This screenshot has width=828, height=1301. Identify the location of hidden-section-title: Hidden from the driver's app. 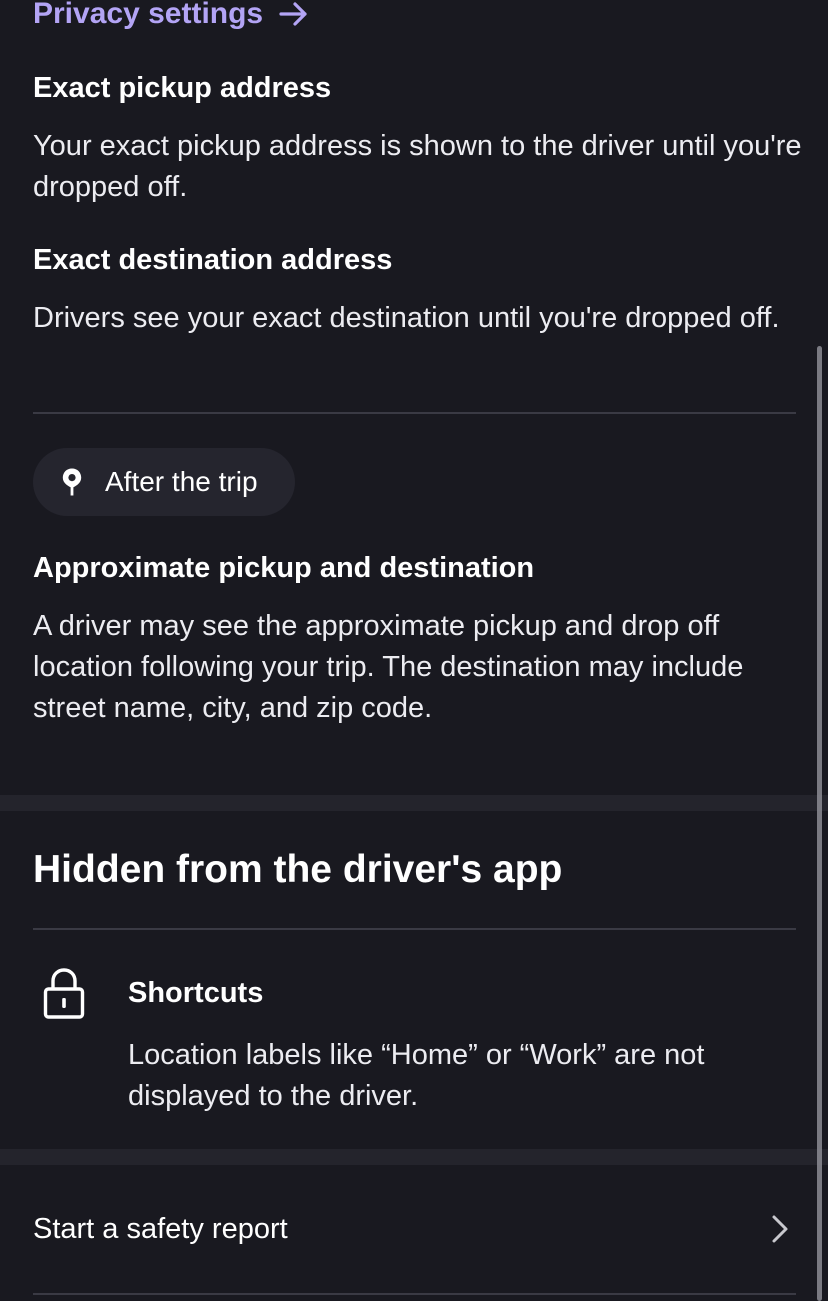
(298, 869).